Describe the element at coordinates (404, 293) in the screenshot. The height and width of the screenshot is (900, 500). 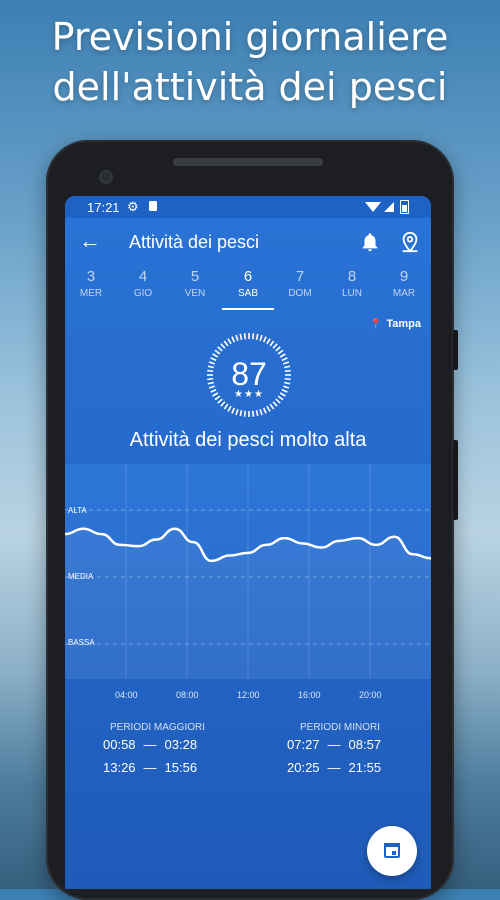
I see `day-label: MAR` at that location.